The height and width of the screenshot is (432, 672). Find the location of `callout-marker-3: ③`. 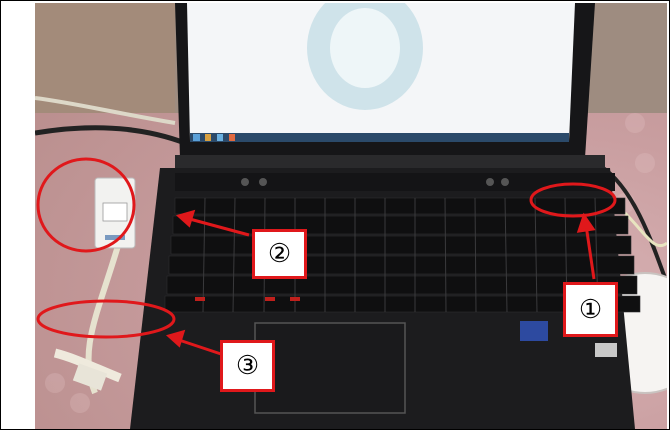

callout-marker-3: ③ is located at coordinates (247, 366).